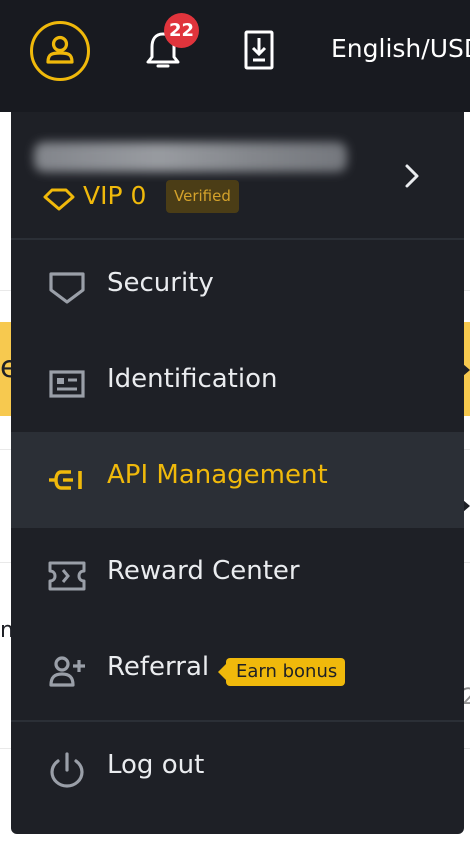 The width and height of the screenshot is (470, 848). What do you see at coordinates (160, 283) in the screenshot?
I see `menu-item-label: Security` at bounding box center [160, 283].